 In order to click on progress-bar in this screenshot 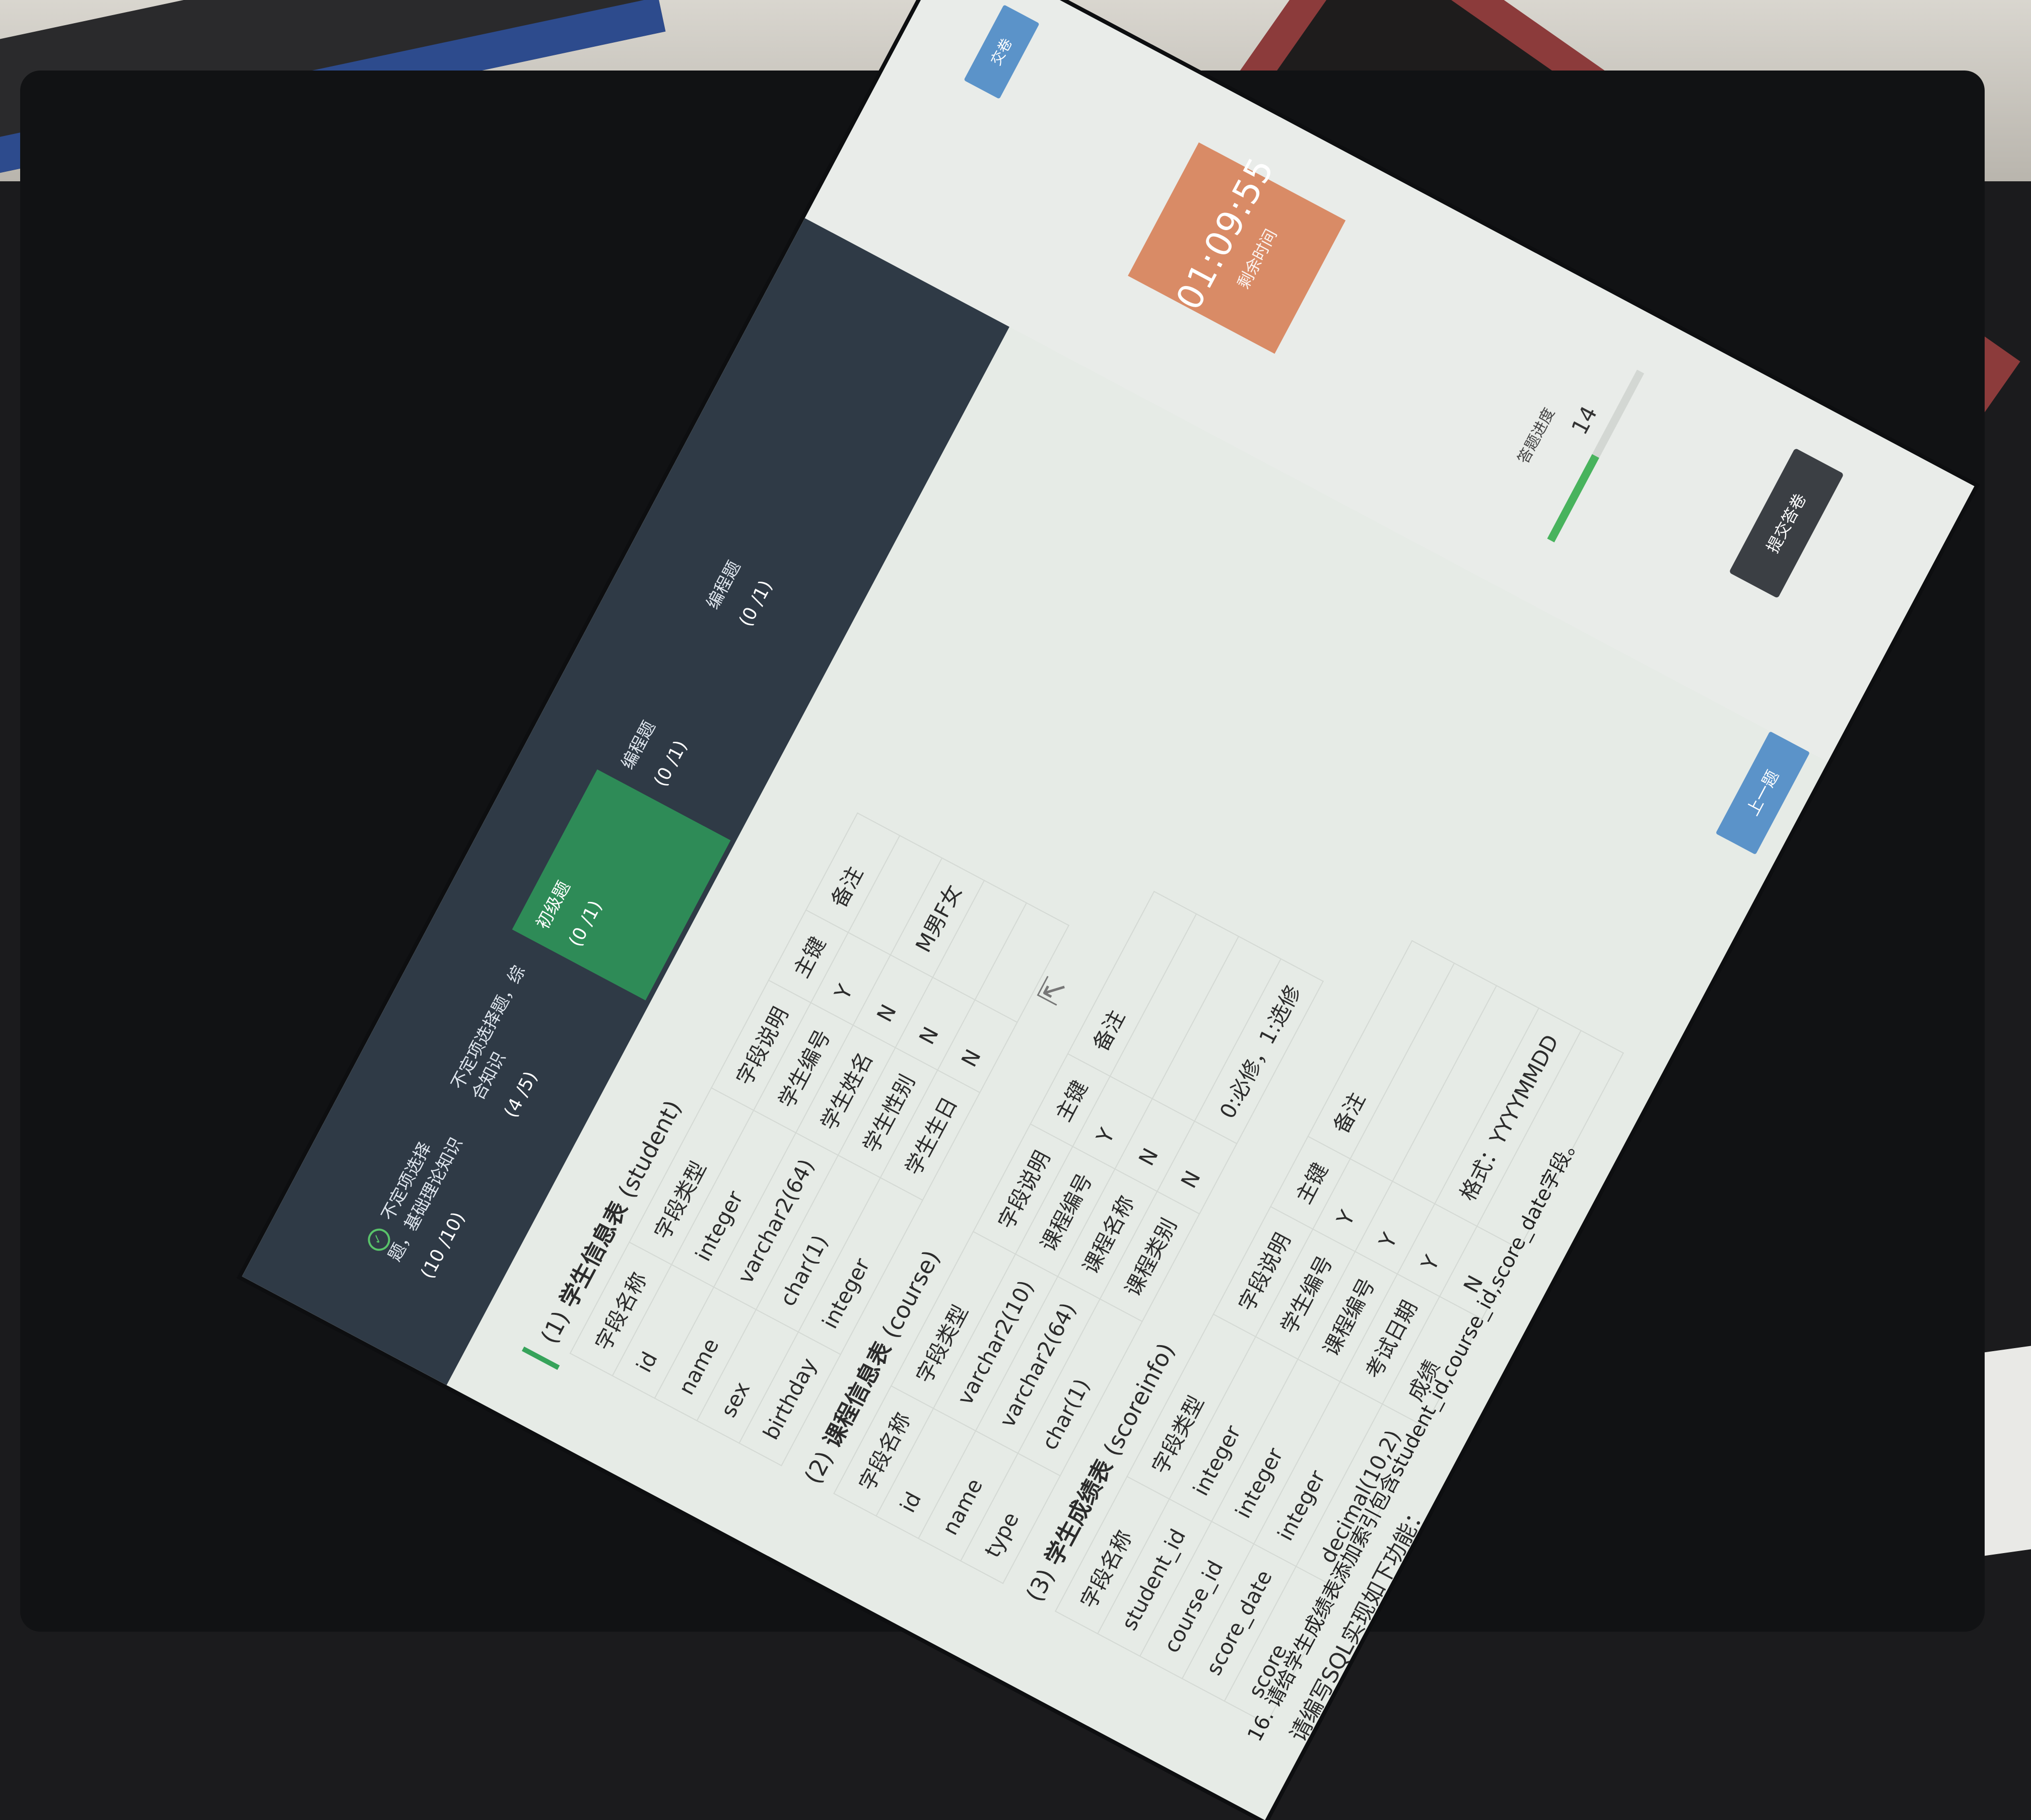, I will do `click(1596, 455)`.